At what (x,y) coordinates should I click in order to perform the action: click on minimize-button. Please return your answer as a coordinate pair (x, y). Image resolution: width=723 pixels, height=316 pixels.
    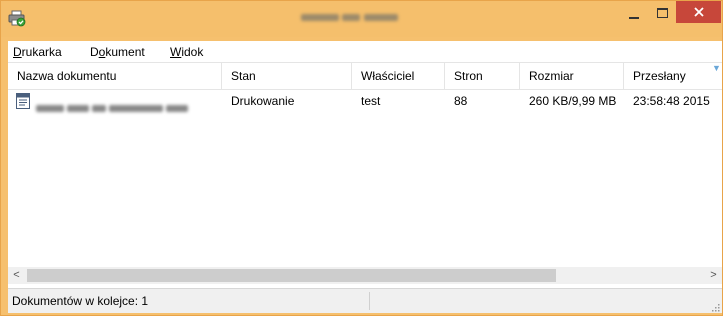
    Looking at the image, I should click on (634, 14).